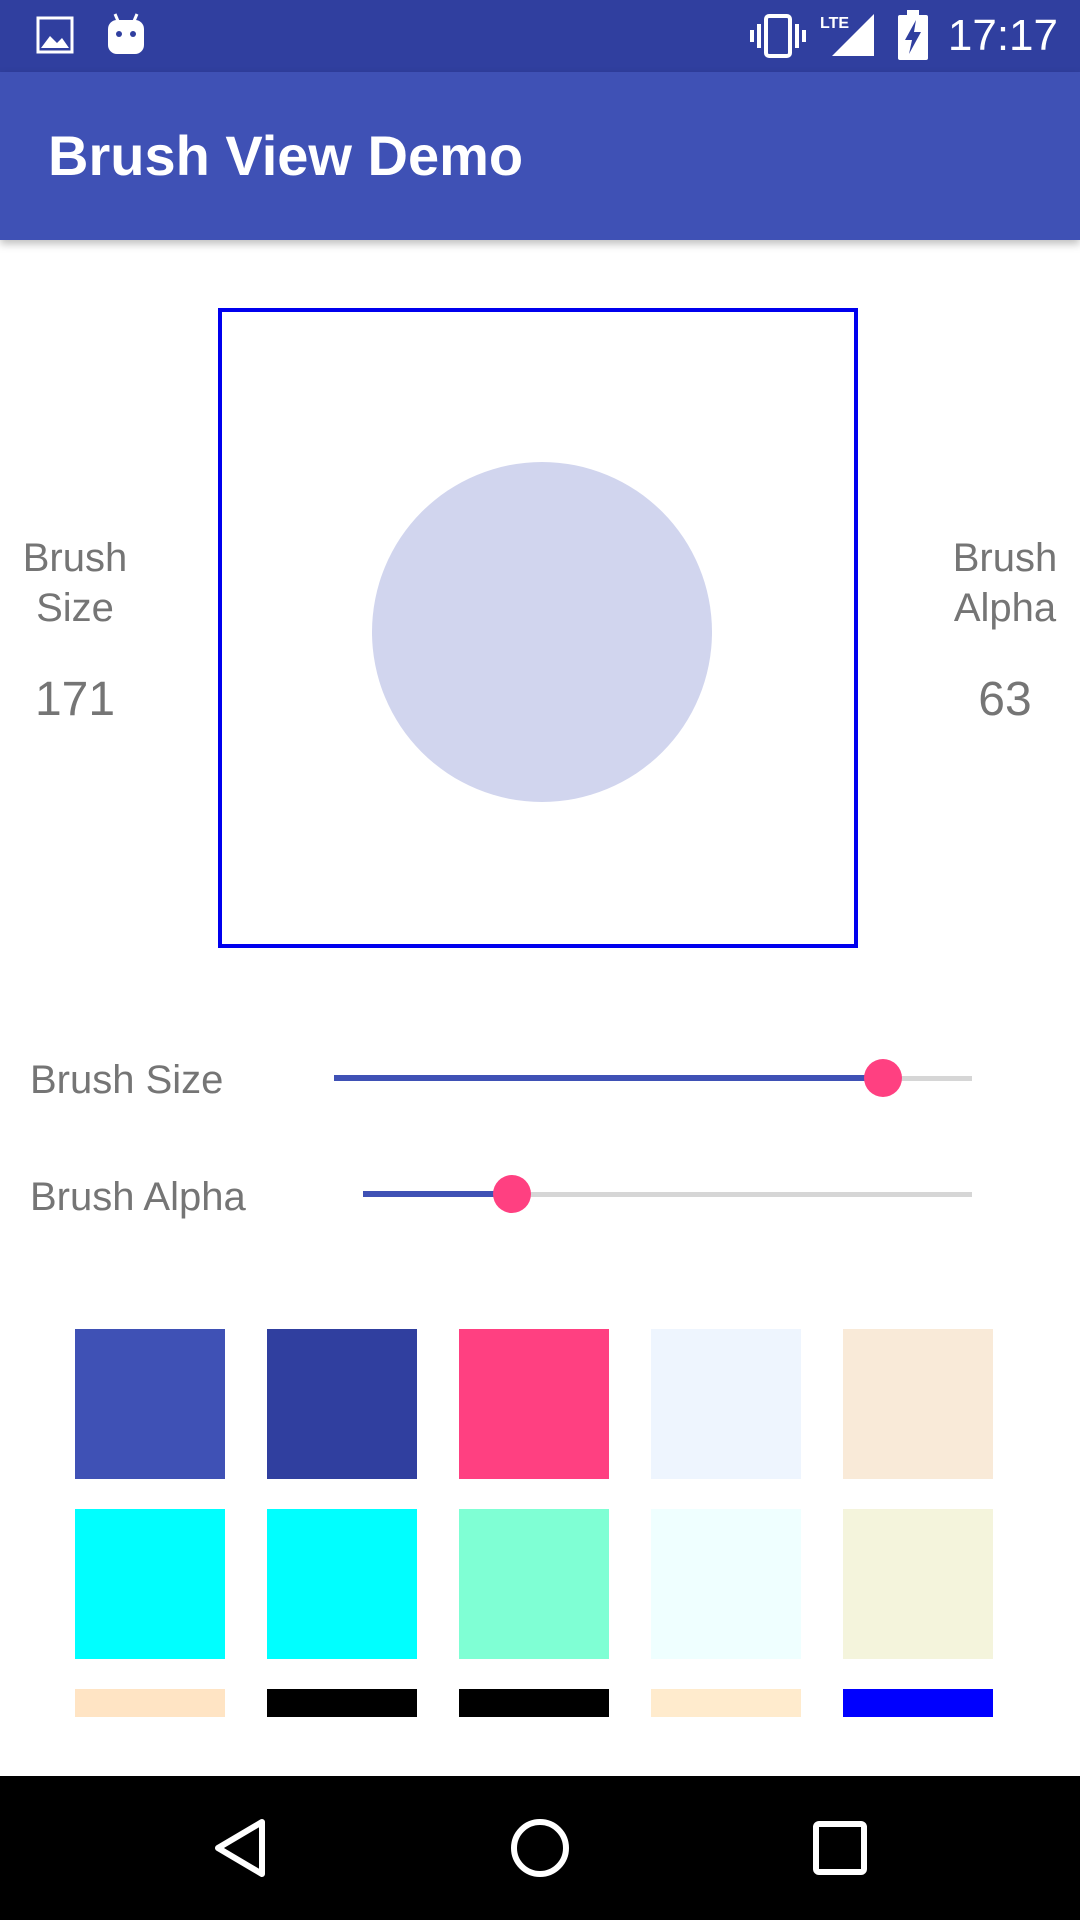 The image size is (1080, 1920). Describe the element at coordinates (840, 1848) in the screenshot. I see `recents-icon` at that location.